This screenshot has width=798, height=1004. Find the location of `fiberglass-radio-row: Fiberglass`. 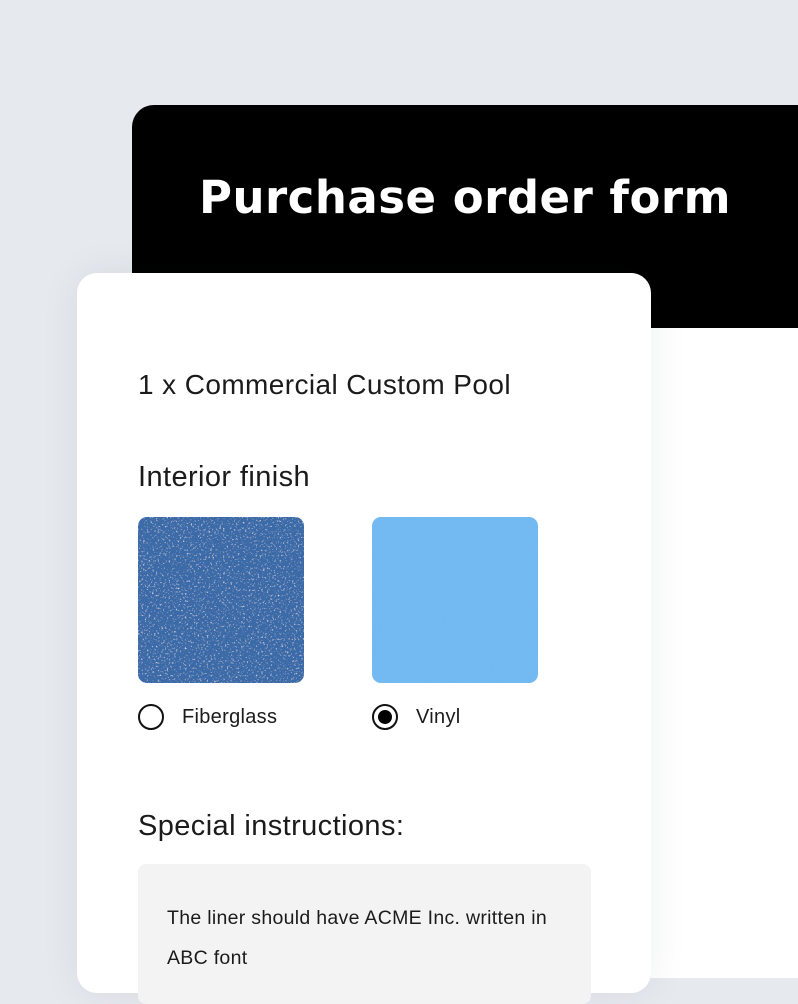

fiberglass-radio-row: Fiberglass is located at coordinates (221, 717).